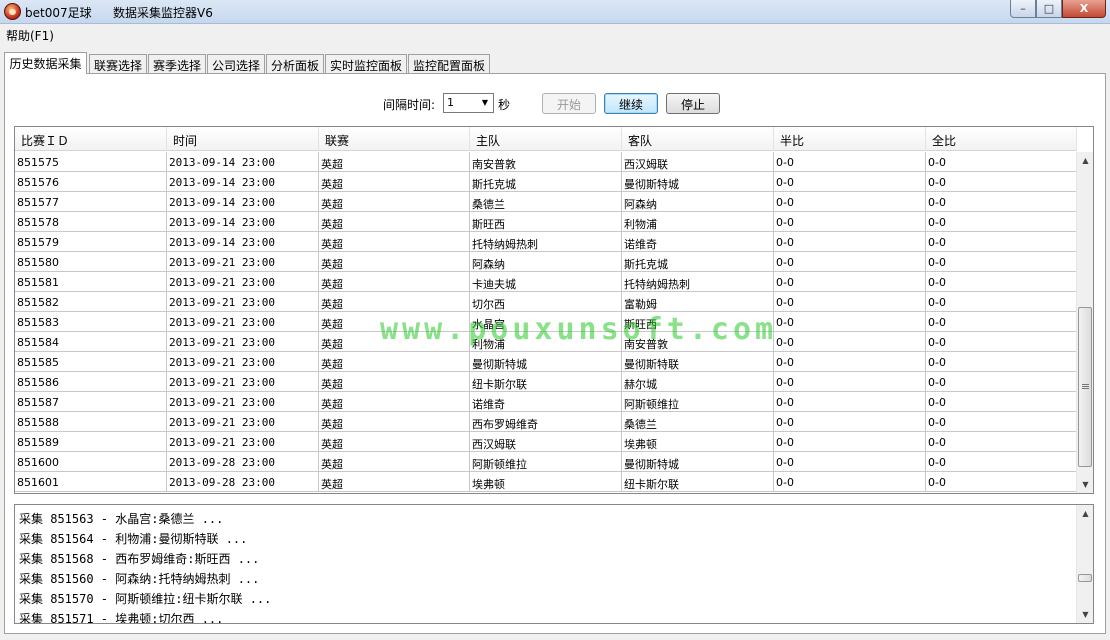 This screenshot has height=640, width=1110. I want to click on cell-home-team: 斯旺西, so click(546, 222).